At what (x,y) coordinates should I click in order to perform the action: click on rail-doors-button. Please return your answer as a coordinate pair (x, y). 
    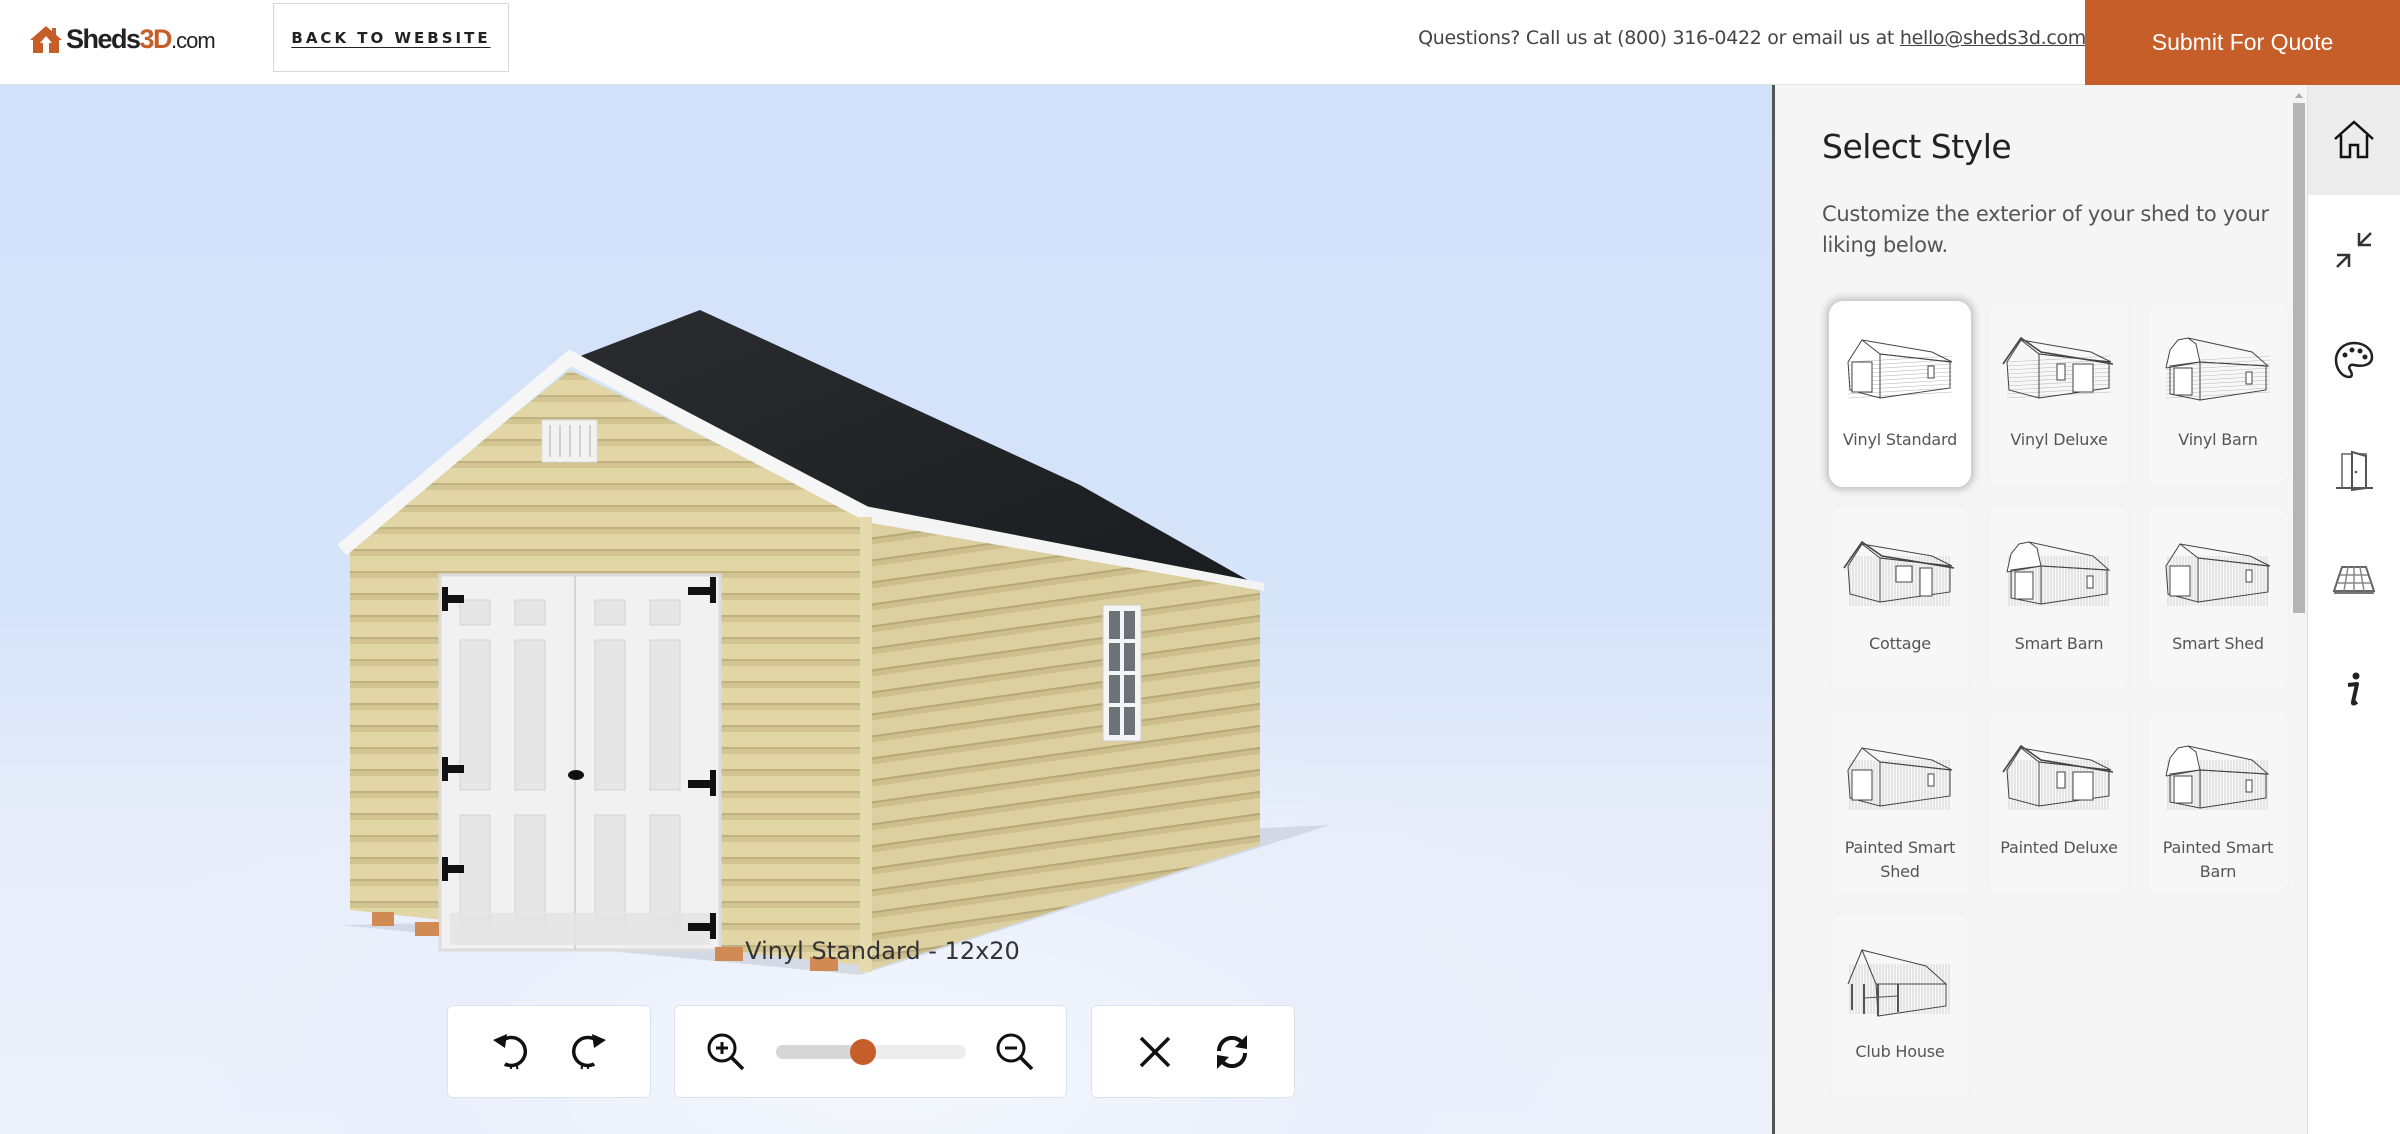
    Looking at the image, I should click on (2354, 470).